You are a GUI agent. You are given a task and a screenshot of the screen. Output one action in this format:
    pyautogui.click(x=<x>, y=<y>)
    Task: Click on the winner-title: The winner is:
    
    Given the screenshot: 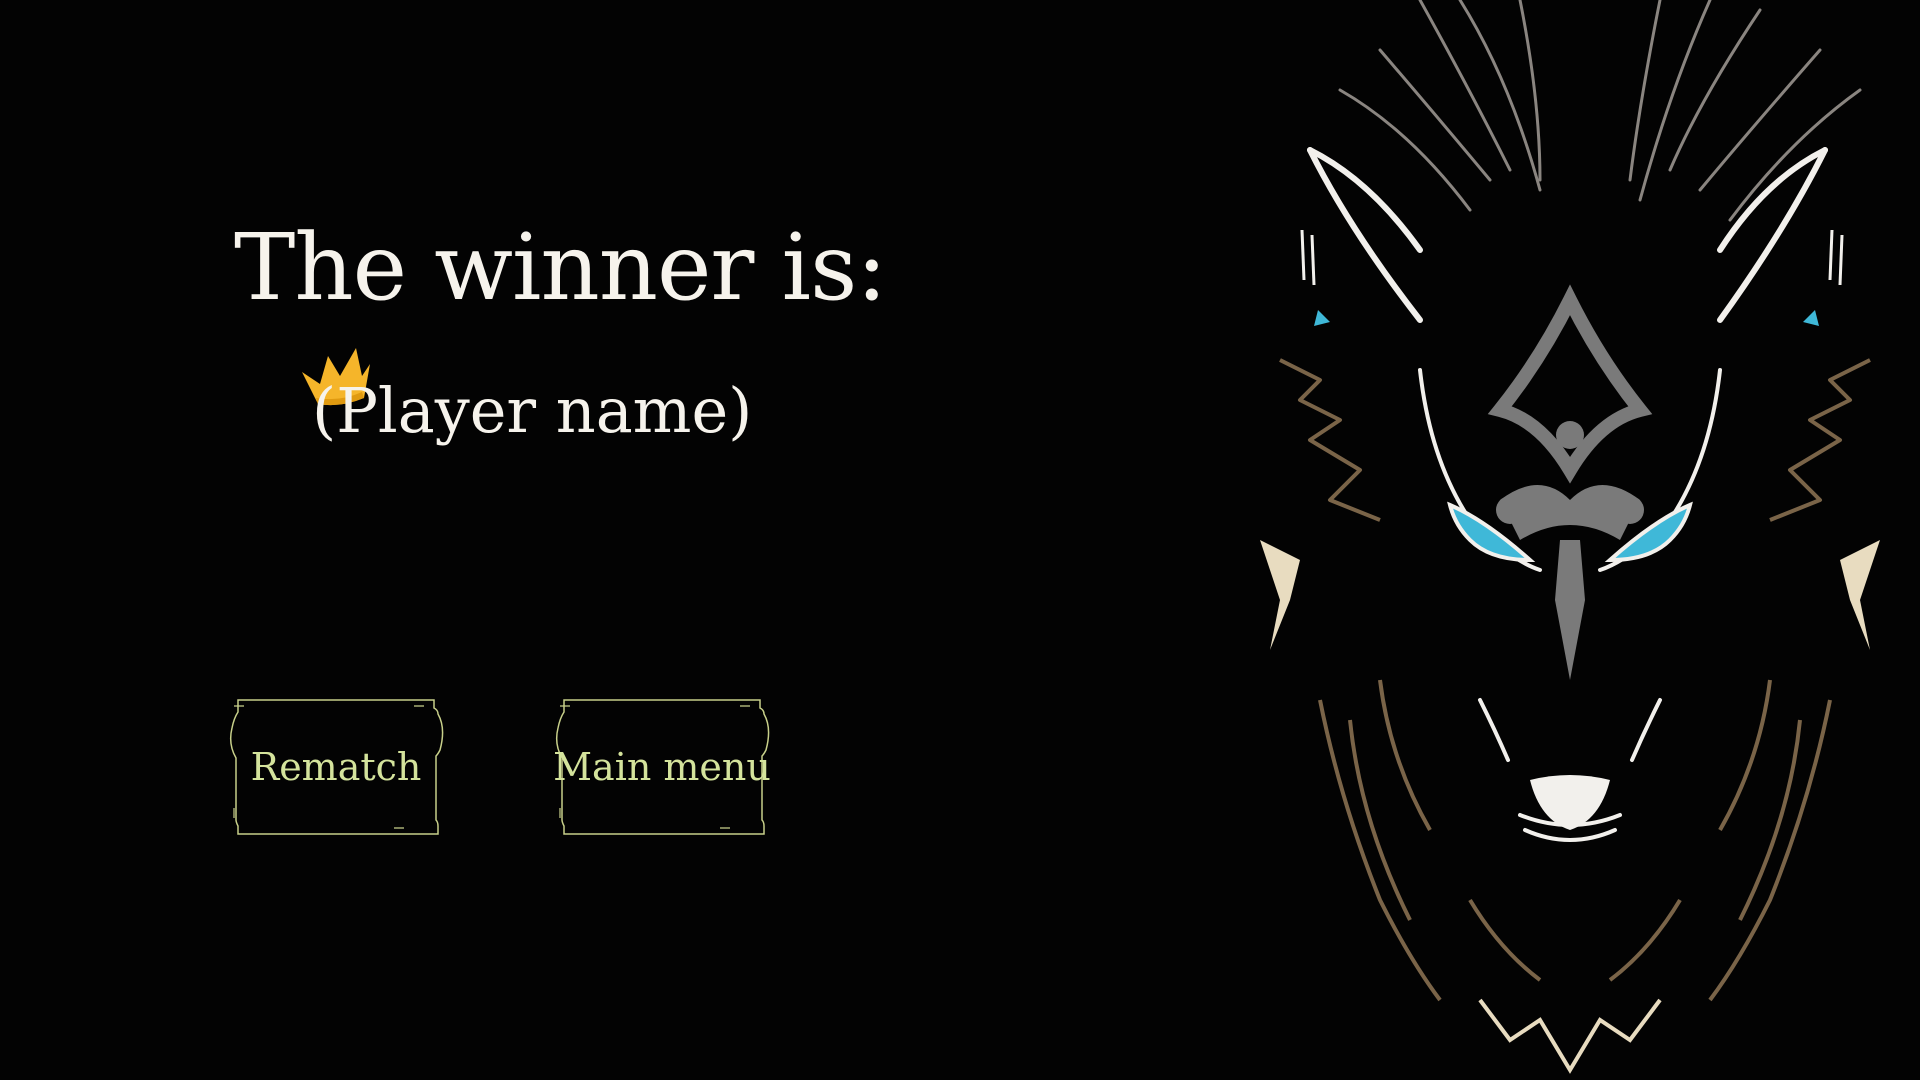 What is the action you would take?
    pyautogui.click(x=560, y=267)
    